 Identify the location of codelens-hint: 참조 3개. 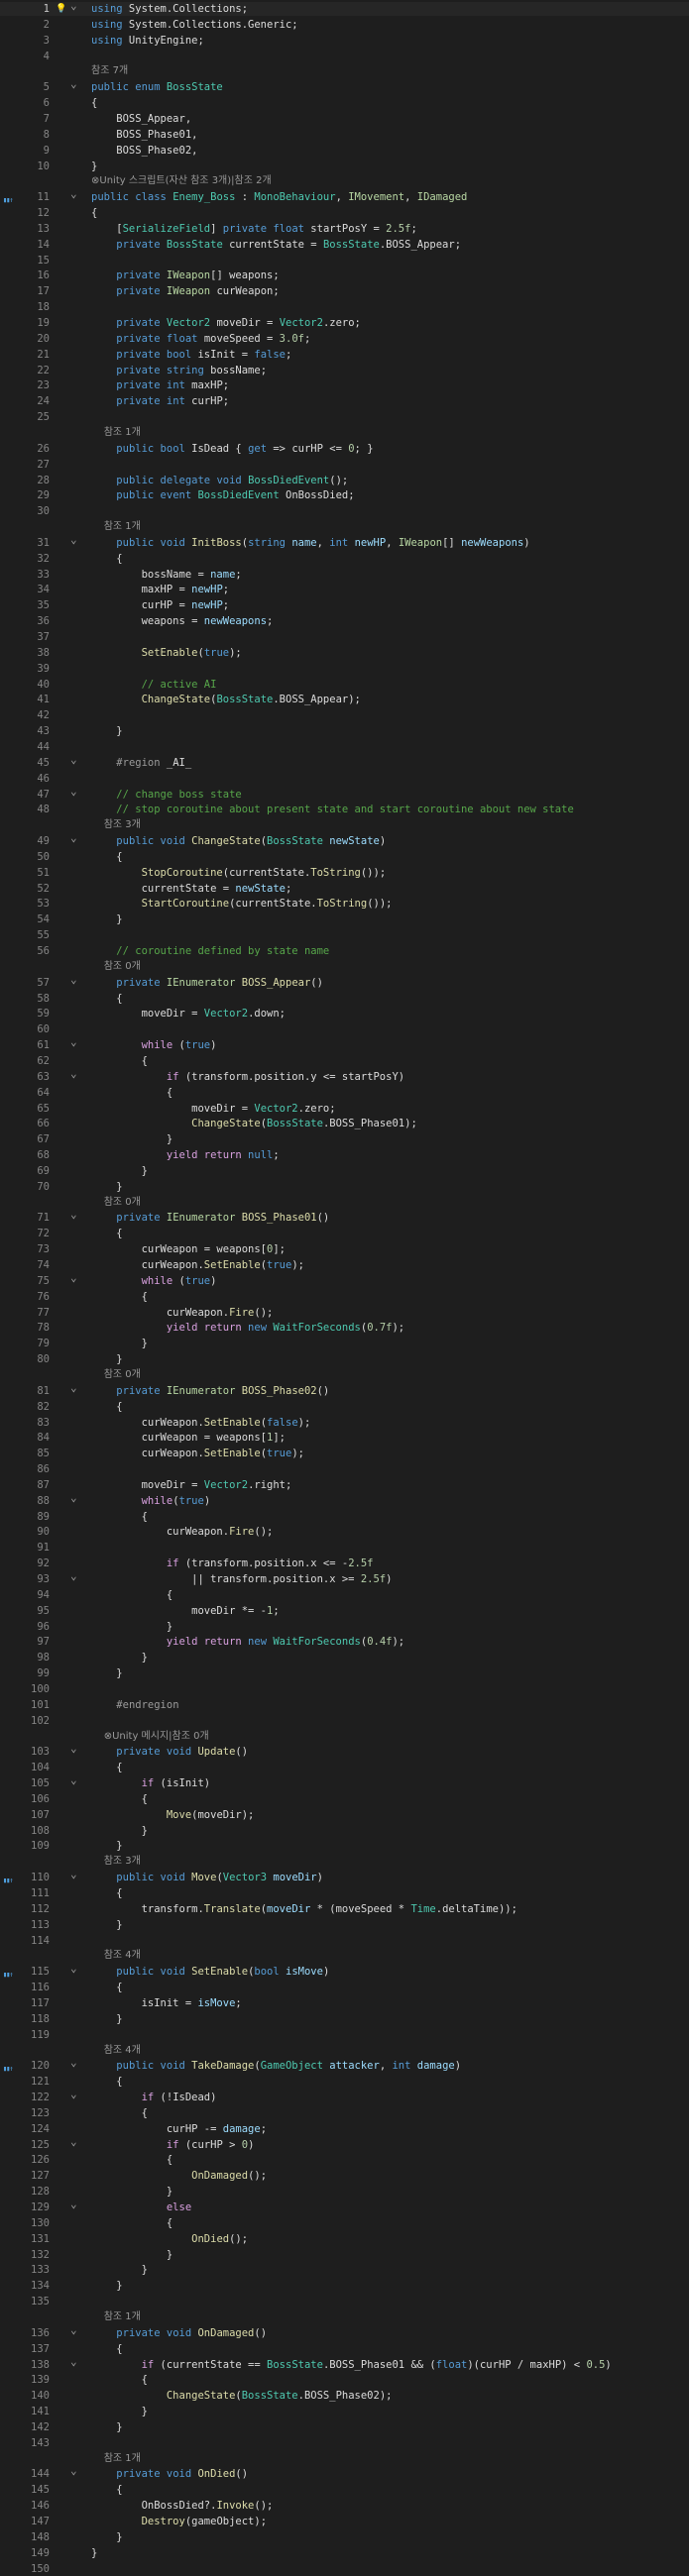
(344, 1862).